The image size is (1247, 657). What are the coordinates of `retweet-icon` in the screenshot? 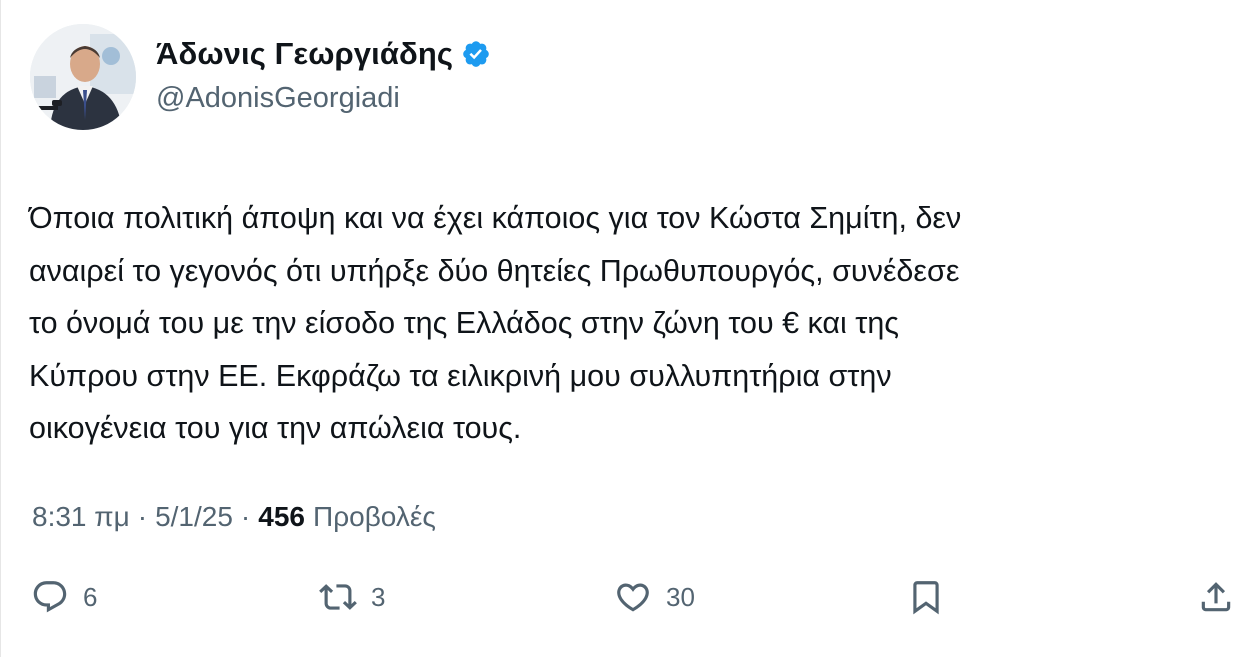 It's located at (338, 597).